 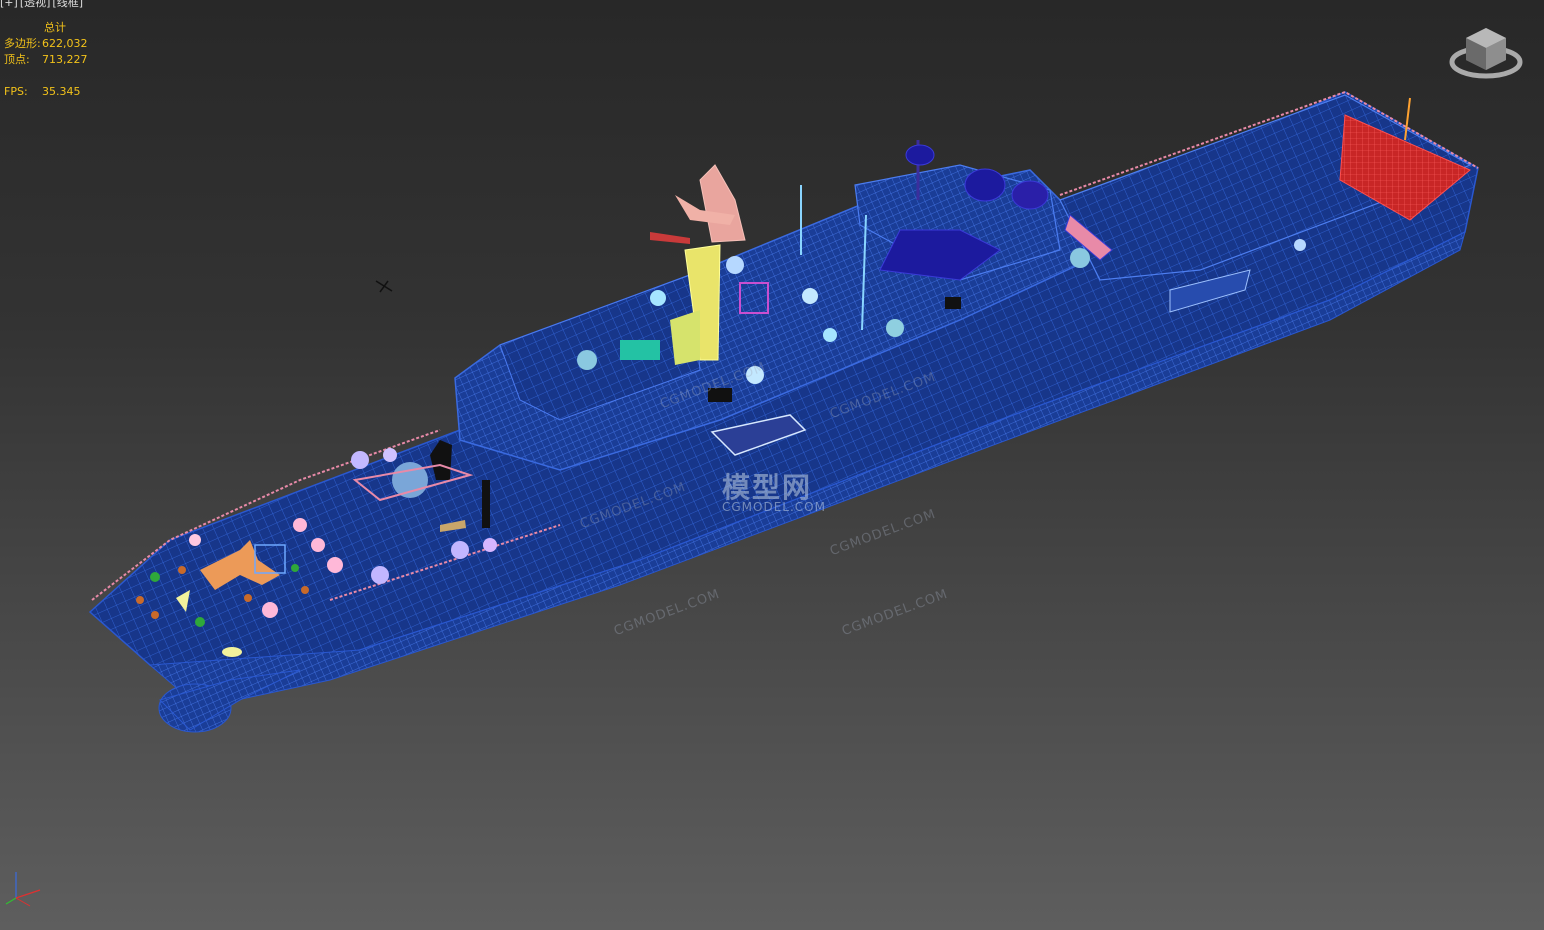 I want to click on viewcube-icon, so click(x=1486, y=50).